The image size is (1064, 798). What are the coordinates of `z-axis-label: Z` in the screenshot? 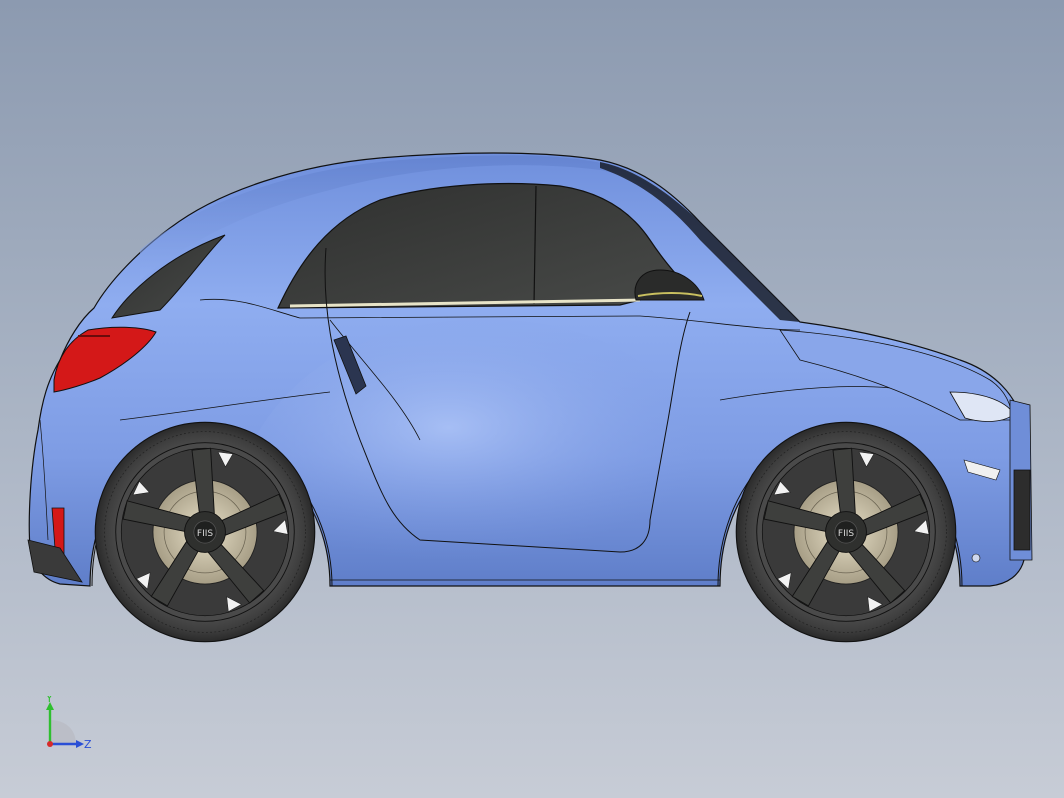 It's located at (88, 744).